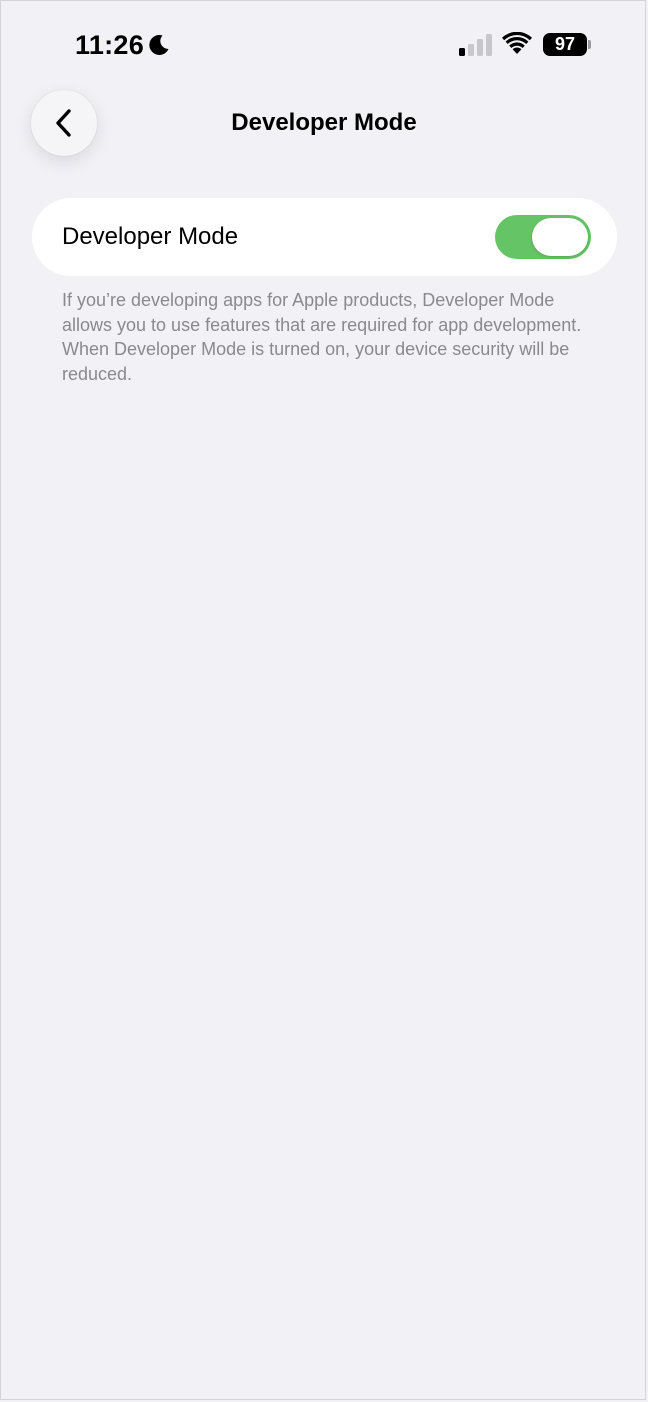 Image resolution: width=648 pixels, height=1402 pixels. Describe the element at coordinates (560, 237) in the screenshot. I see `toggle-knob` at that location.